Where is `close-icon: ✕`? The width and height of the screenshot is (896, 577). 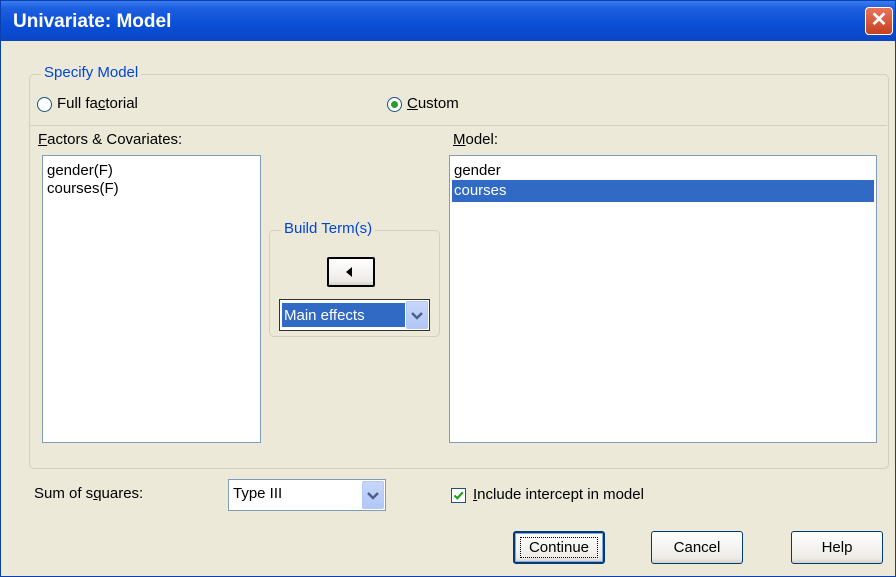 close-icon: ✕ is located at coordinates (879, 20).